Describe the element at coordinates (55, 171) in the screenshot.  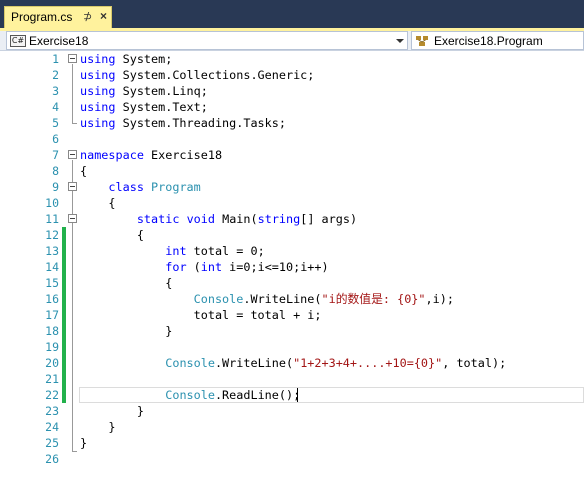
I see `line-number: 8` at that location.